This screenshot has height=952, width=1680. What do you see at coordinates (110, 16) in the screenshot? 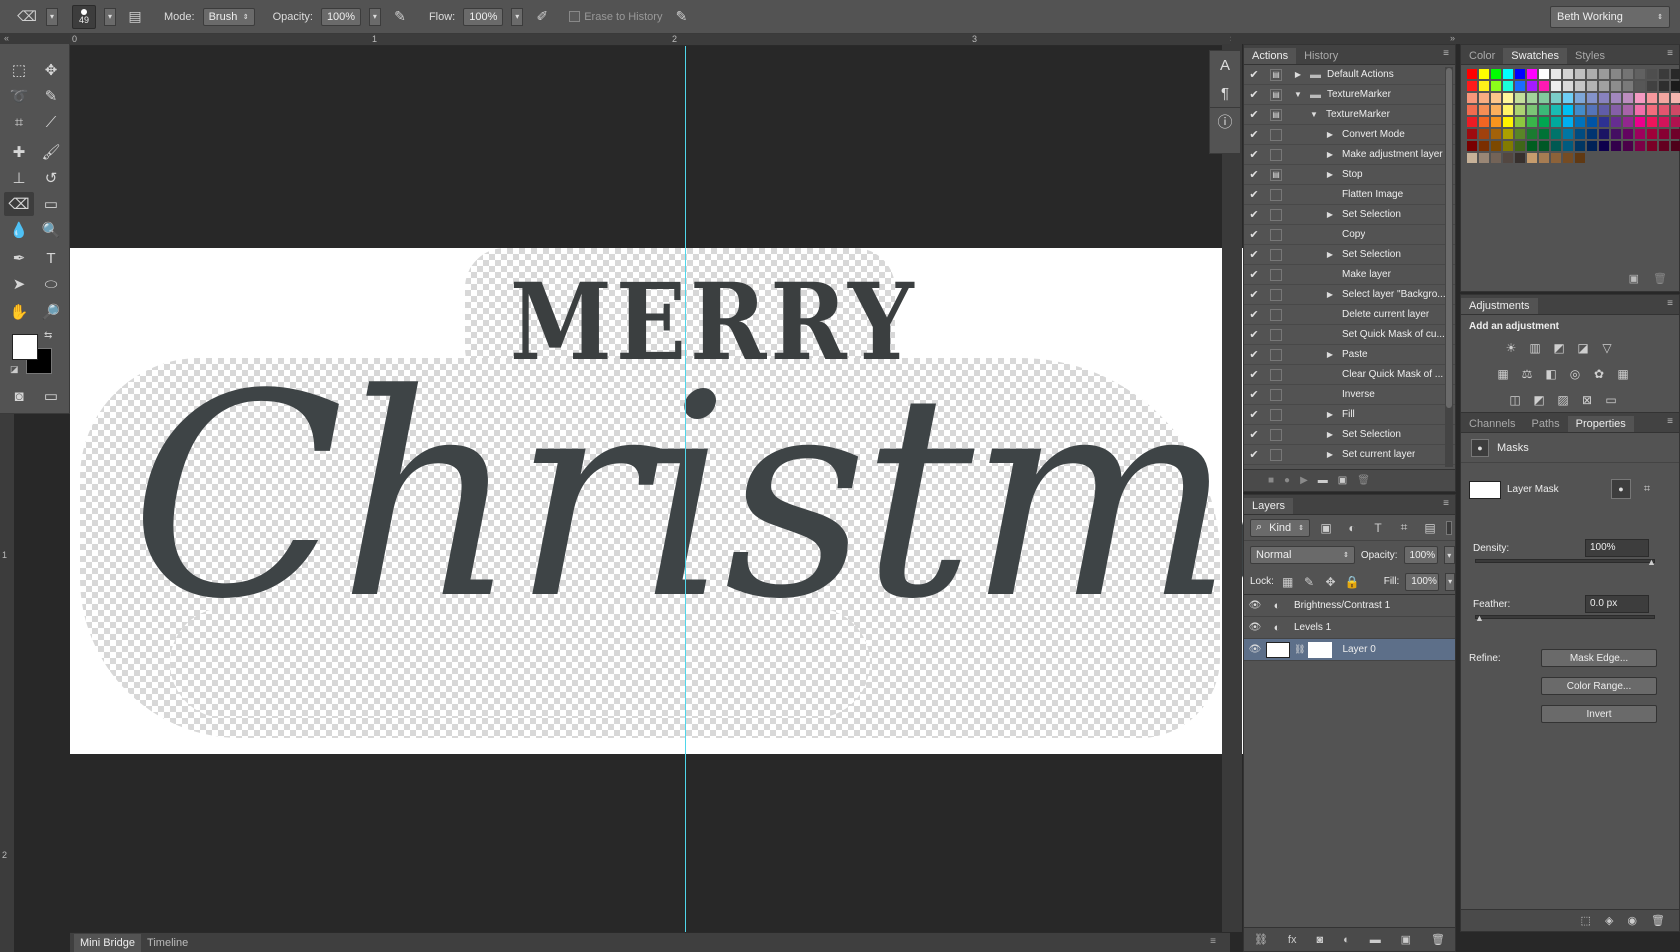
I see `brush-picker-dropdown: ▾` at bounding box center [110, 16].